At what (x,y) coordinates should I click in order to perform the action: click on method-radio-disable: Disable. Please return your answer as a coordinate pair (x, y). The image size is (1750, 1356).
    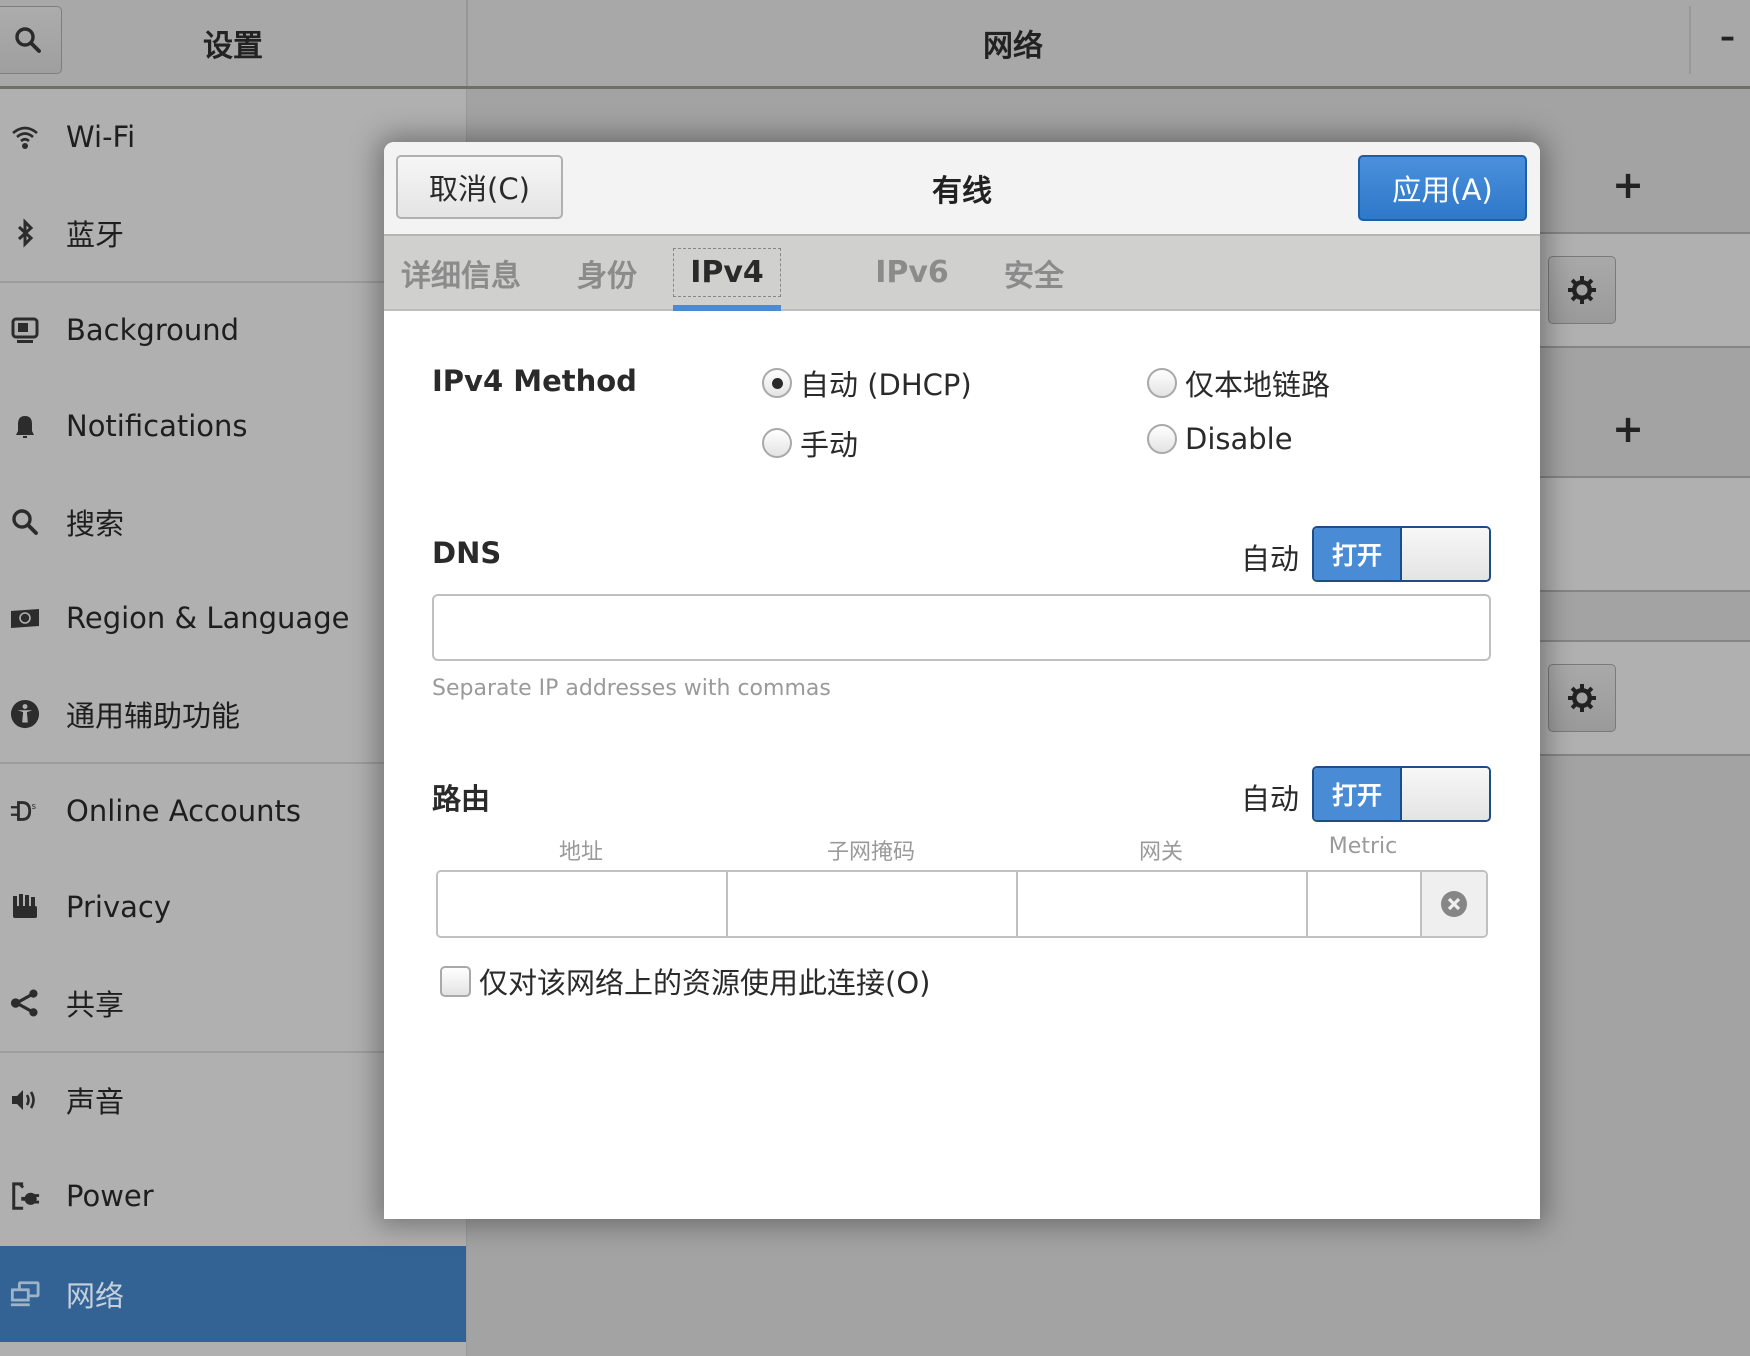
    Looking at the image, I should click on (1220, 439).